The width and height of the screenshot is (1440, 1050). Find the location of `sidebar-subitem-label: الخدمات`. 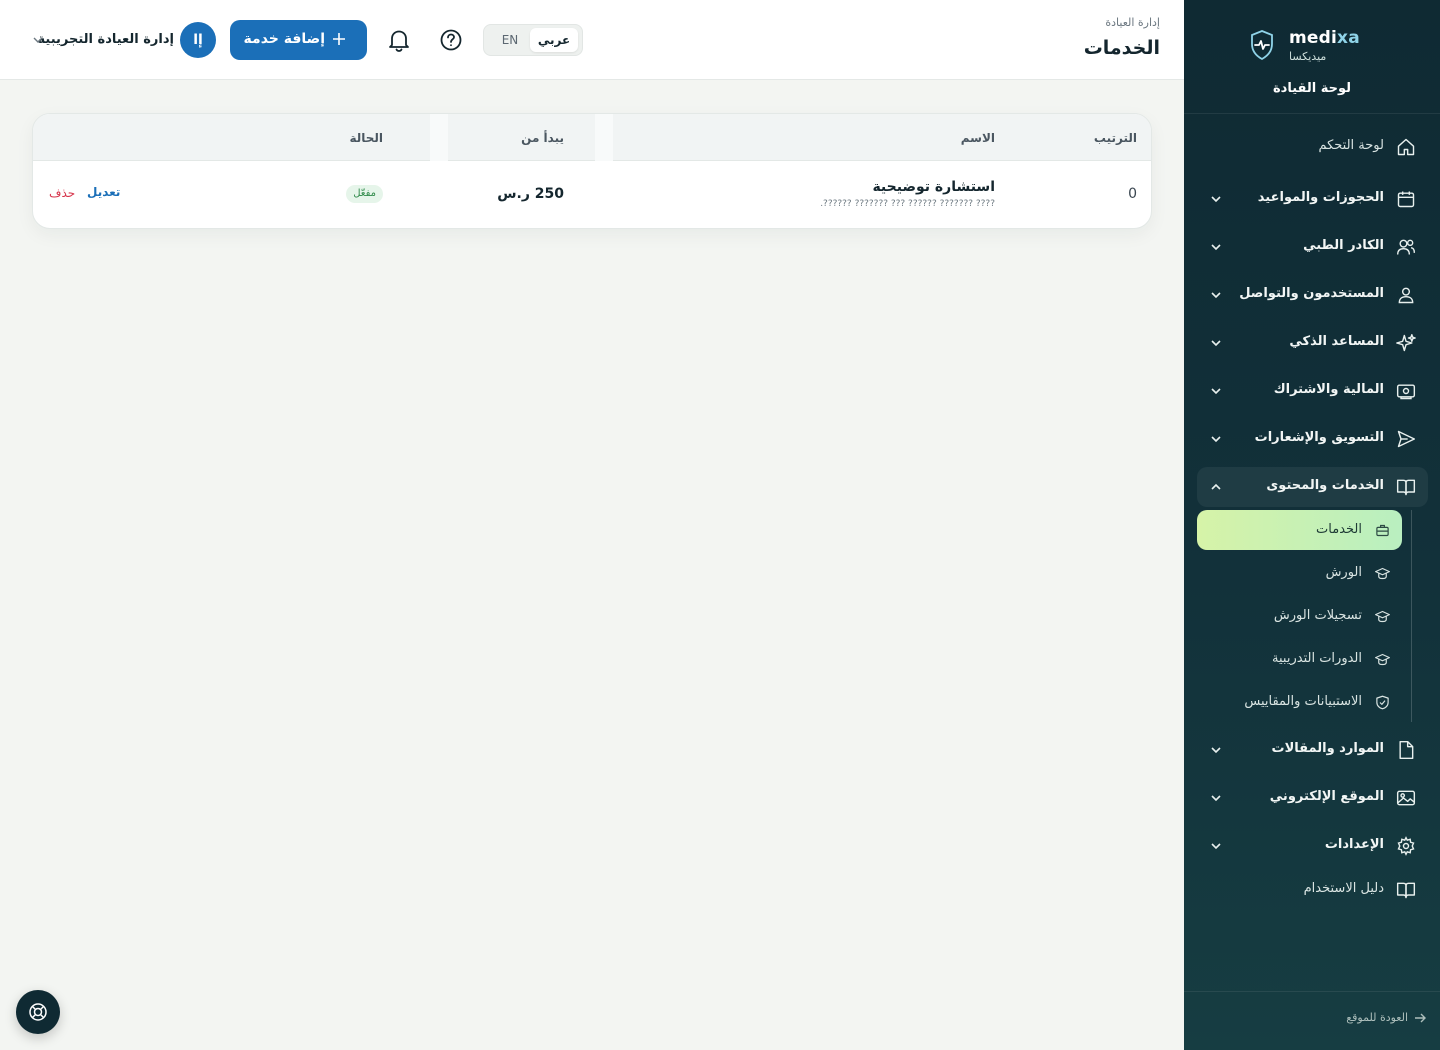

sidebar-subitem-label: الخدمات is located at coordinates (1339, 529).